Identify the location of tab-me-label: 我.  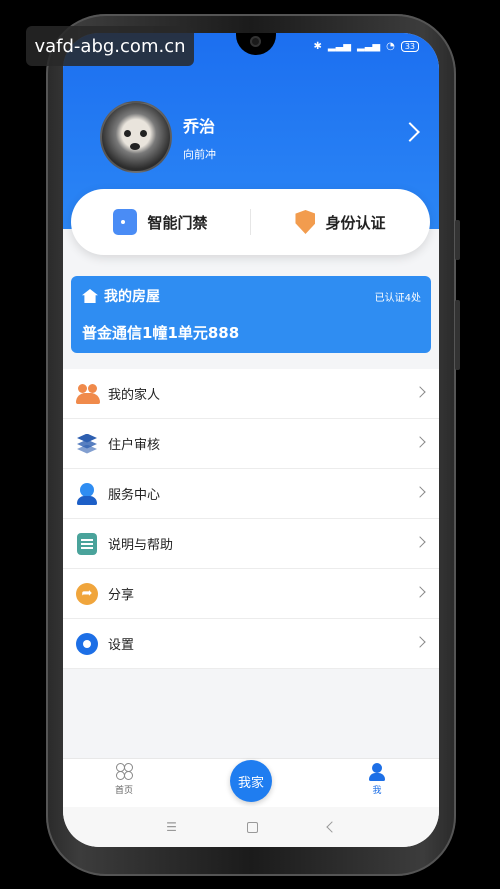
(377, 791).